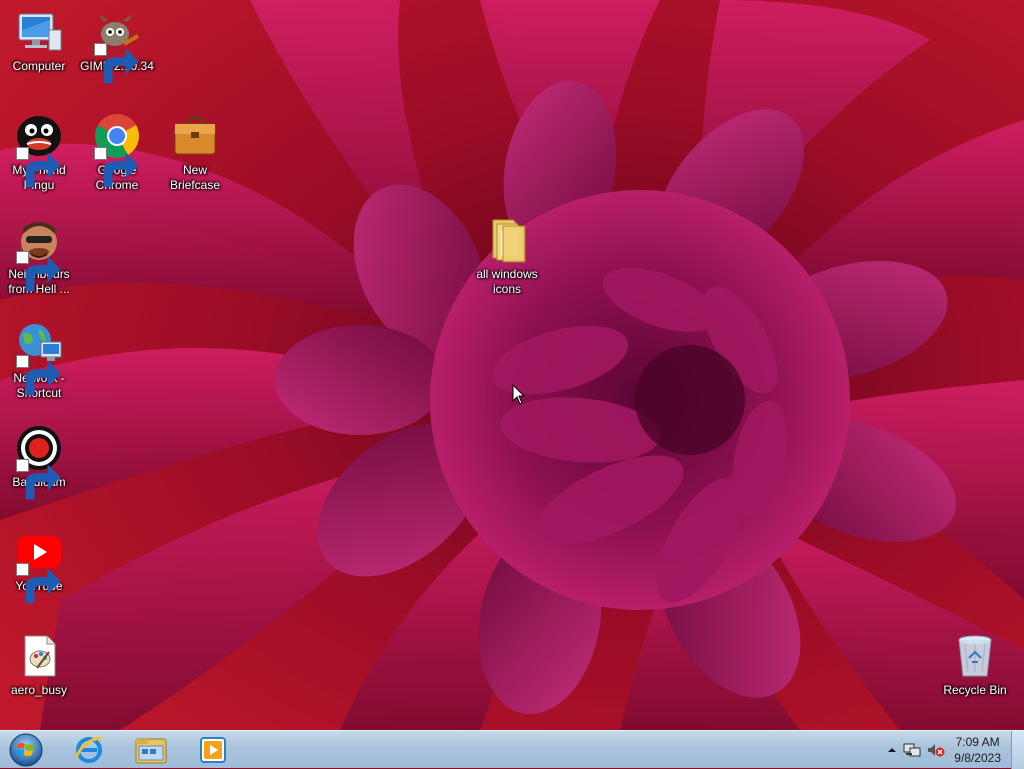 This screenshot has width=1024, height=769. I want to click on start-button, so click(26, 750).